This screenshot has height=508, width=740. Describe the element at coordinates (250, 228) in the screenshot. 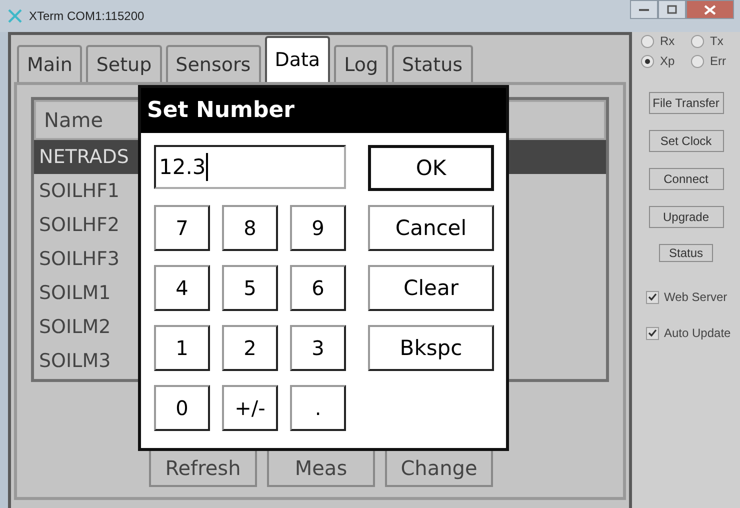

I see `keypad-key: 8` at that location.